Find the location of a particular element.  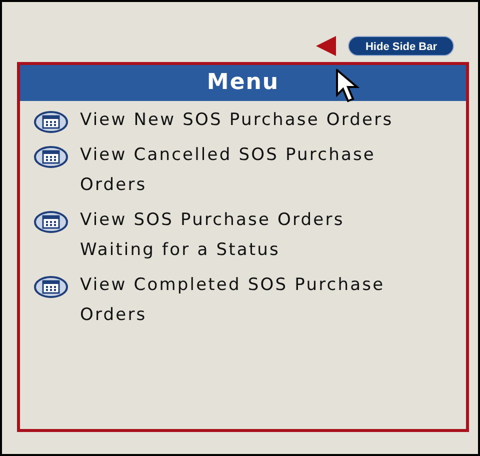

menu-link: View New SOS Purchase Orders is located at coordinates (252, 120).